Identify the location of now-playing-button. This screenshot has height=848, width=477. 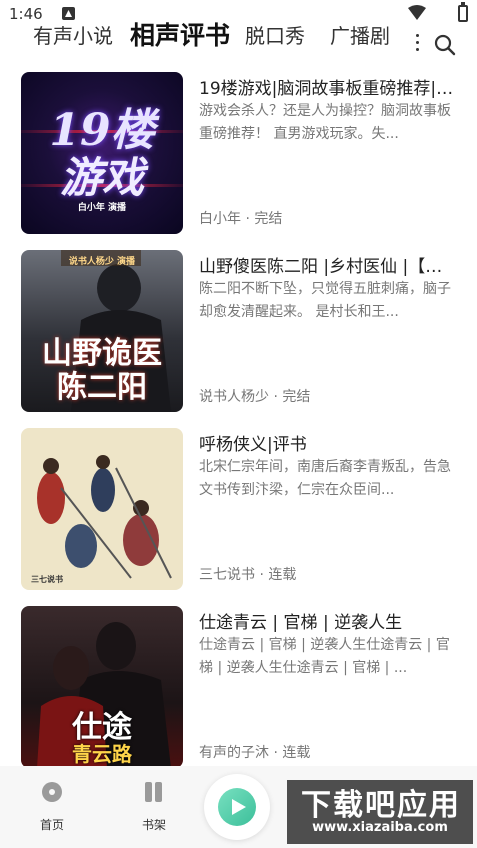
(237, 807).